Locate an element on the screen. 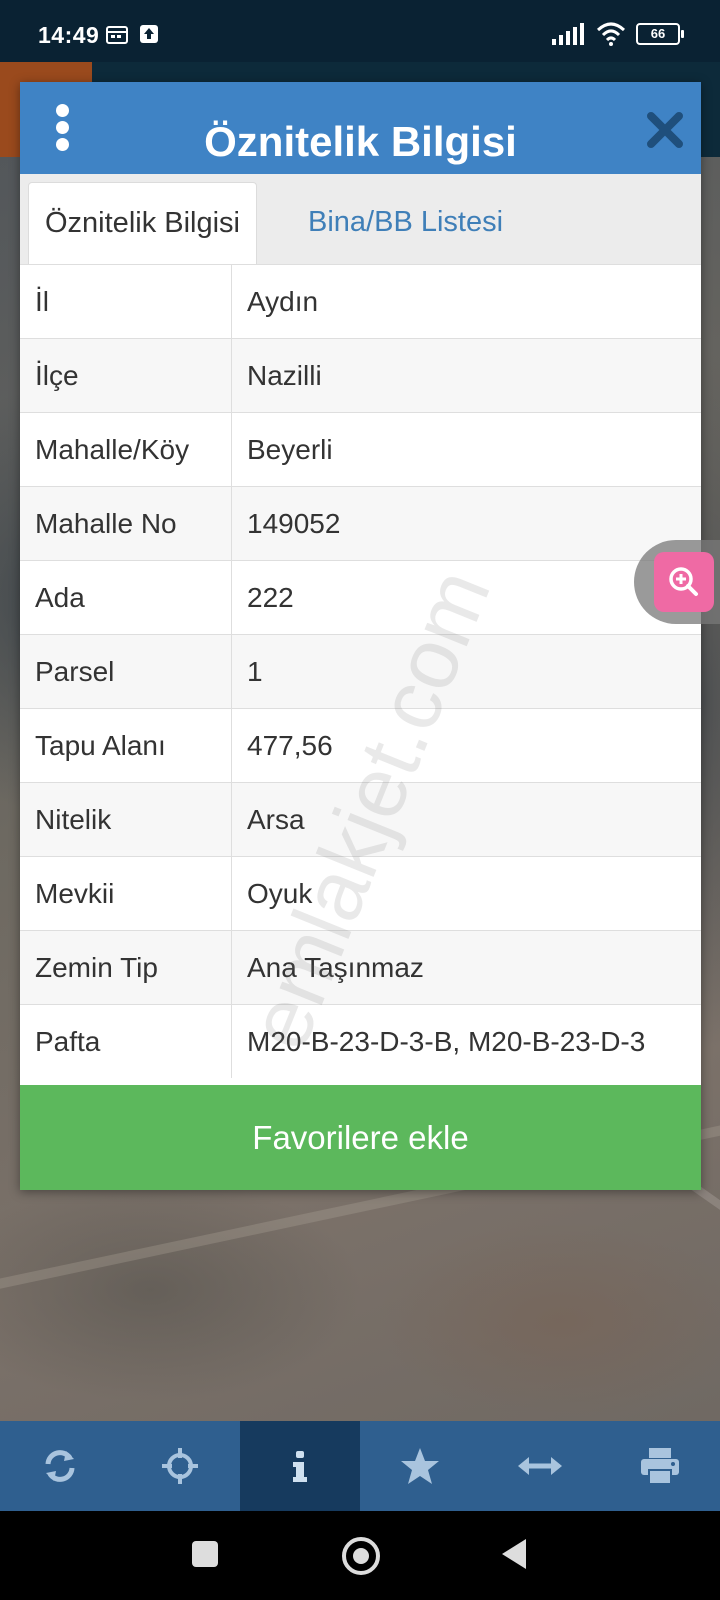 The image size is (720, 1600). home-button is located at coordinates (361, 1556).